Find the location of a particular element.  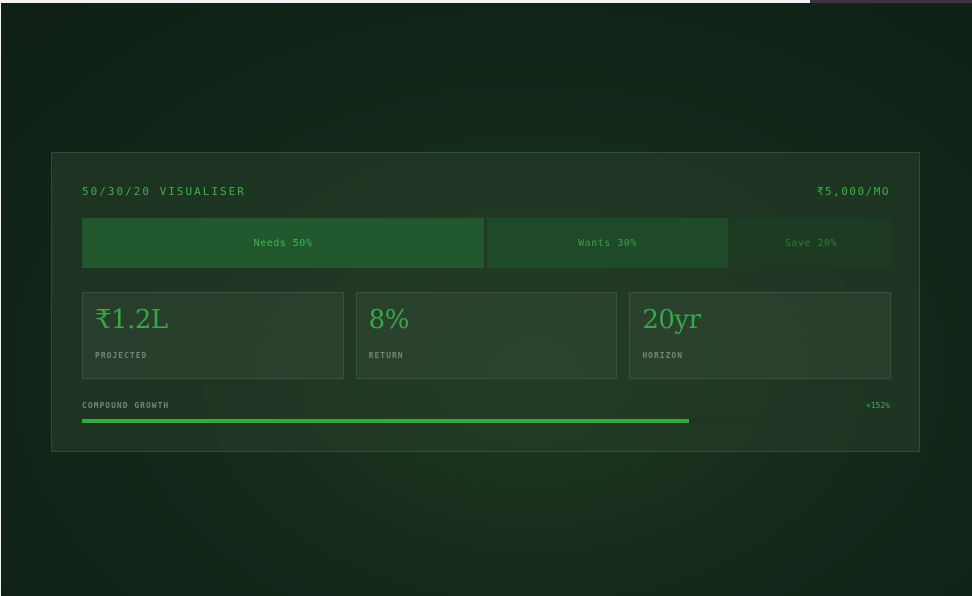

stat-horizon-label: HORIZON is located at coordinates (663, 355).